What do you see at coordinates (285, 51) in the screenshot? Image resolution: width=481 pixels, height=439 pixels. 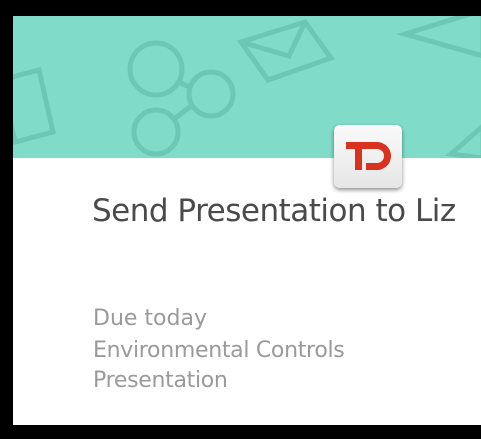 I see `envelope-icon` at bounding box center [285, 51].